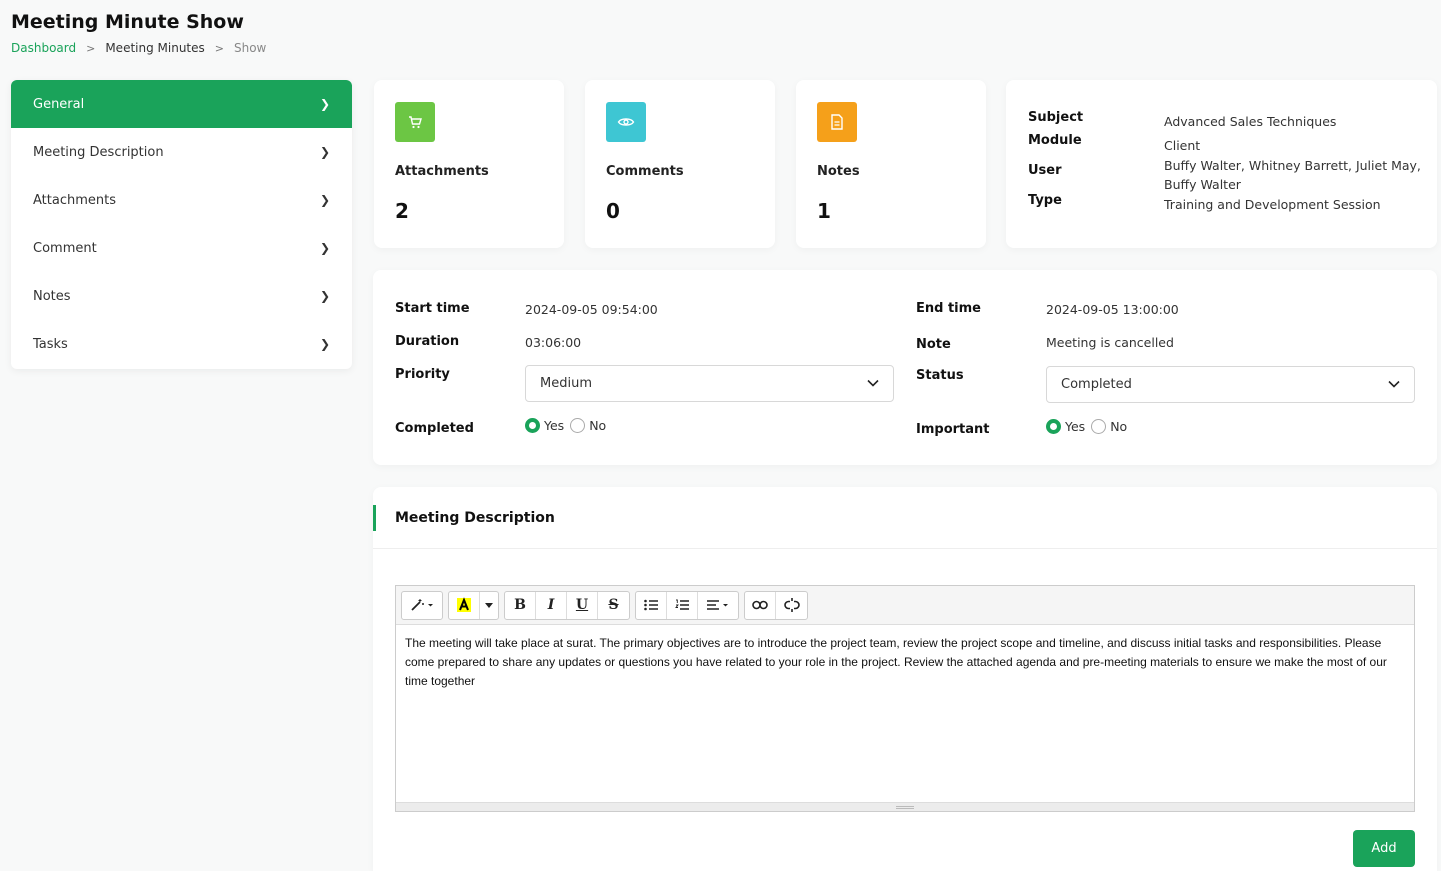 This screenshot has height=871, width=1441. I want to click on subject-label: Subject, so click(1056, 117).